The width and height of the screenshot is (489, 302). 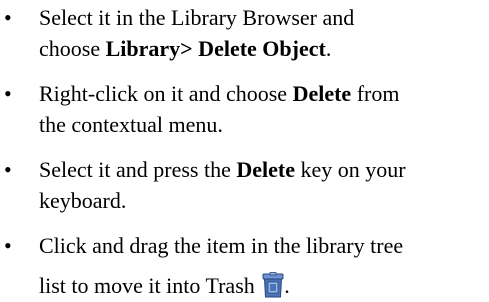 What do you see at coordinates (215, 48) in the screenshot?
I see `menu-path: Library> Delete Object` at bounding box center [215, 48].